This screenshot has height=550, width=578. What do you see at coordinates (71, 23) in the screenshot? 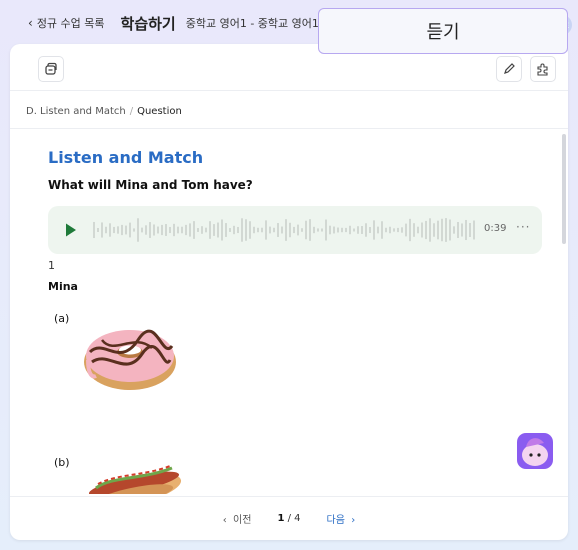
I see `back-to-list-link: 정규 수업 목록` at bounding box center [71, 23].